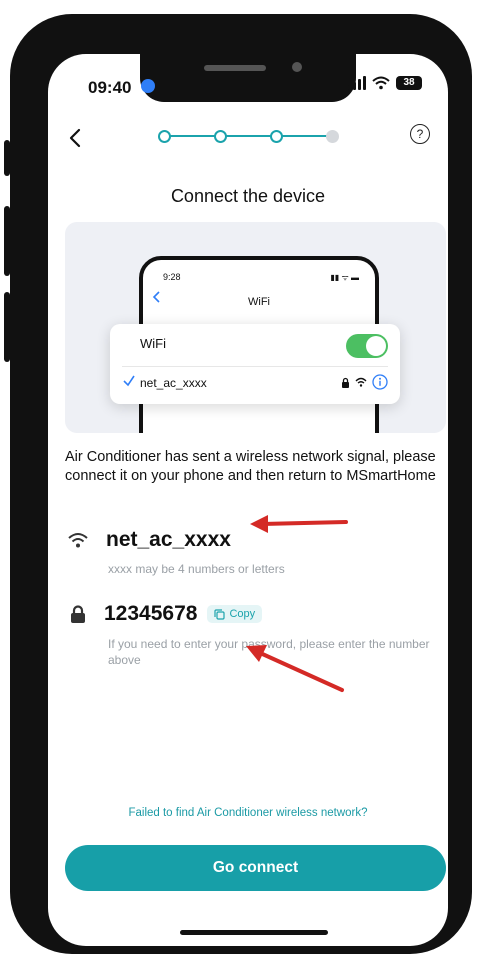  Describe the element at coordinates (110, 87) in the screenshot. I see `status-time: 09:40` at that location.